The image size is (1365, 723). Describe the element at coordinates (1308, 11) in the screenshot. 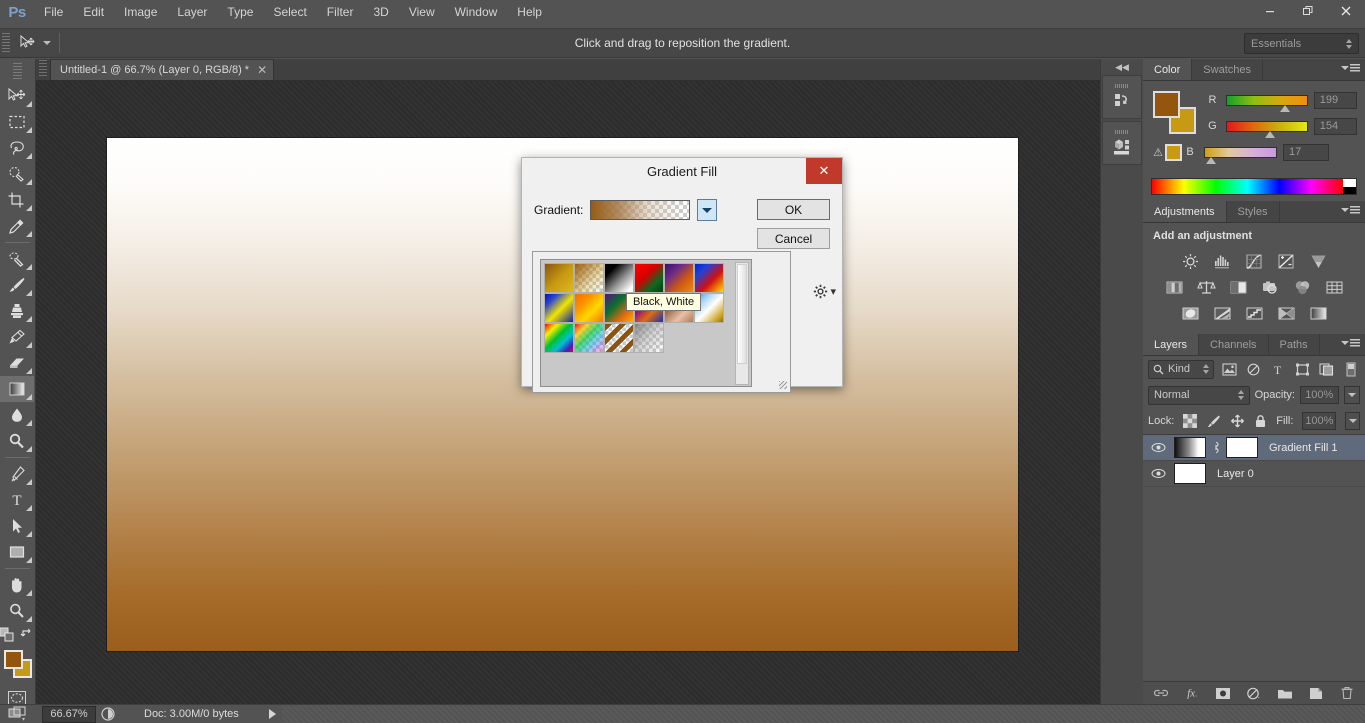

I see `restore-button` at that location.